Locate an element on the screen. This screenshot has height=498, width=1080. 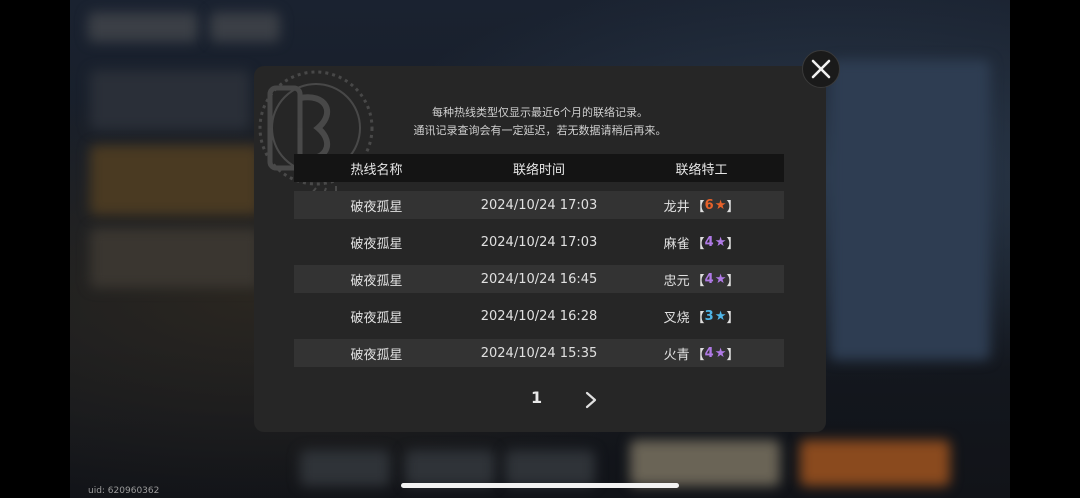
table-row: 破夜孤星 2024/10/24 17:03 麻雀 【 4 ★ 】 is located at coordinates (539, 242).